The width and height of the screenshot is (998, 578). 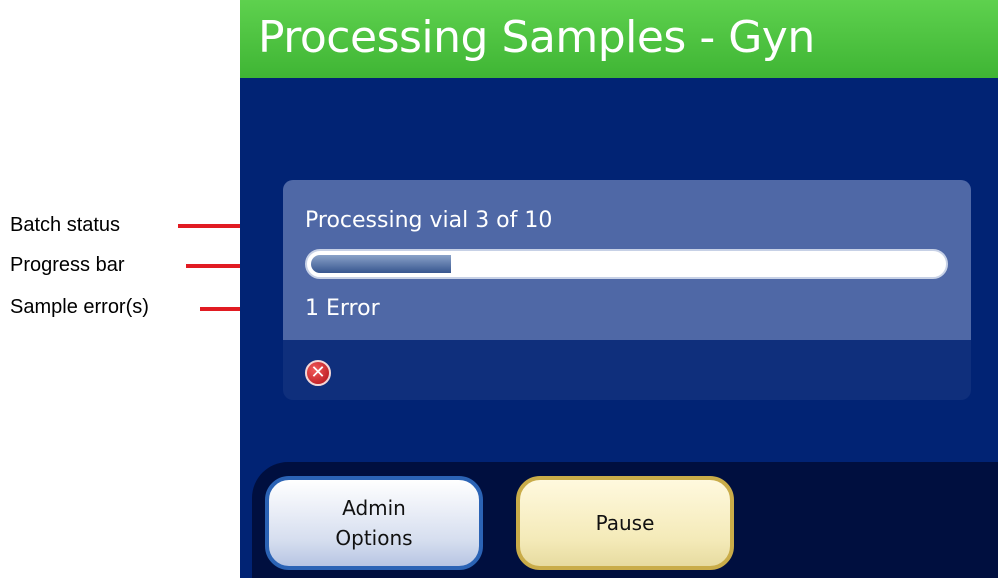 I want to click on admin-options-label-line2: Options, so click(x=374, y=538).